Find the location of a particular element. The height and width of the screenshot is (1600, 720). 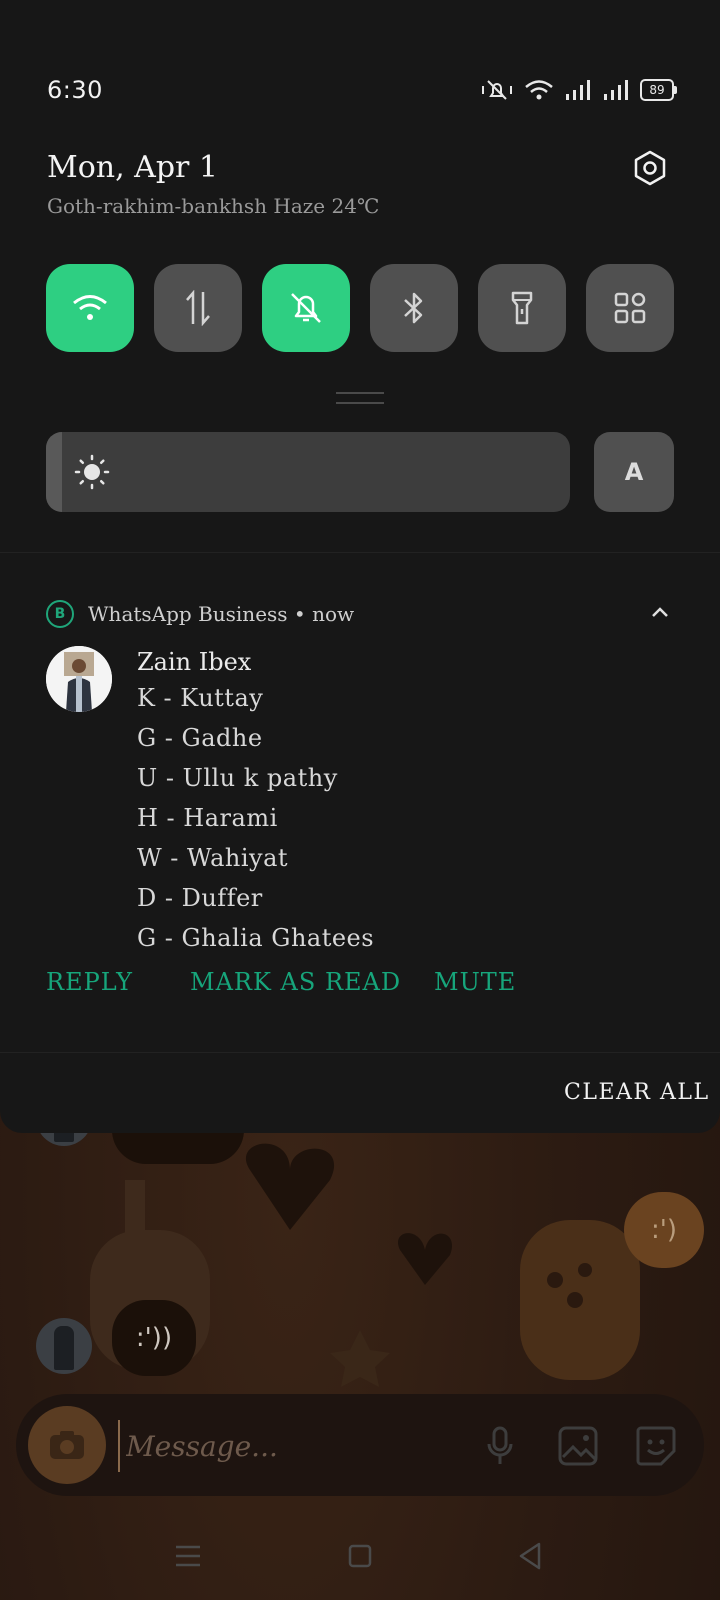

message-line: D - Duffer is located at coordinates (200, 898).